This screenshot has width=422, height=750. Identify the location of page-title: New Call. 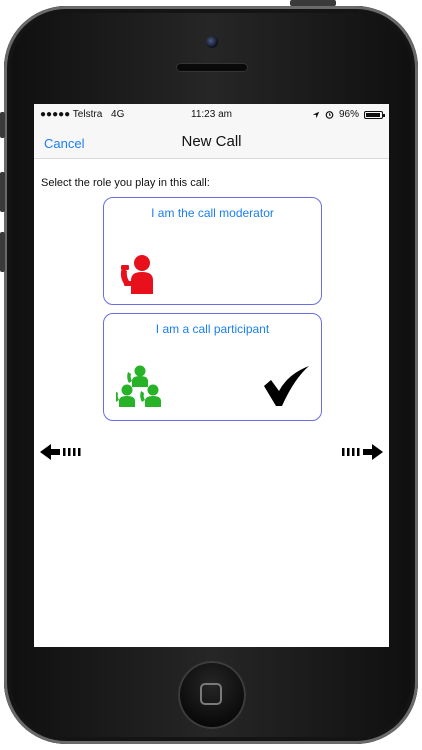
(211, 141).